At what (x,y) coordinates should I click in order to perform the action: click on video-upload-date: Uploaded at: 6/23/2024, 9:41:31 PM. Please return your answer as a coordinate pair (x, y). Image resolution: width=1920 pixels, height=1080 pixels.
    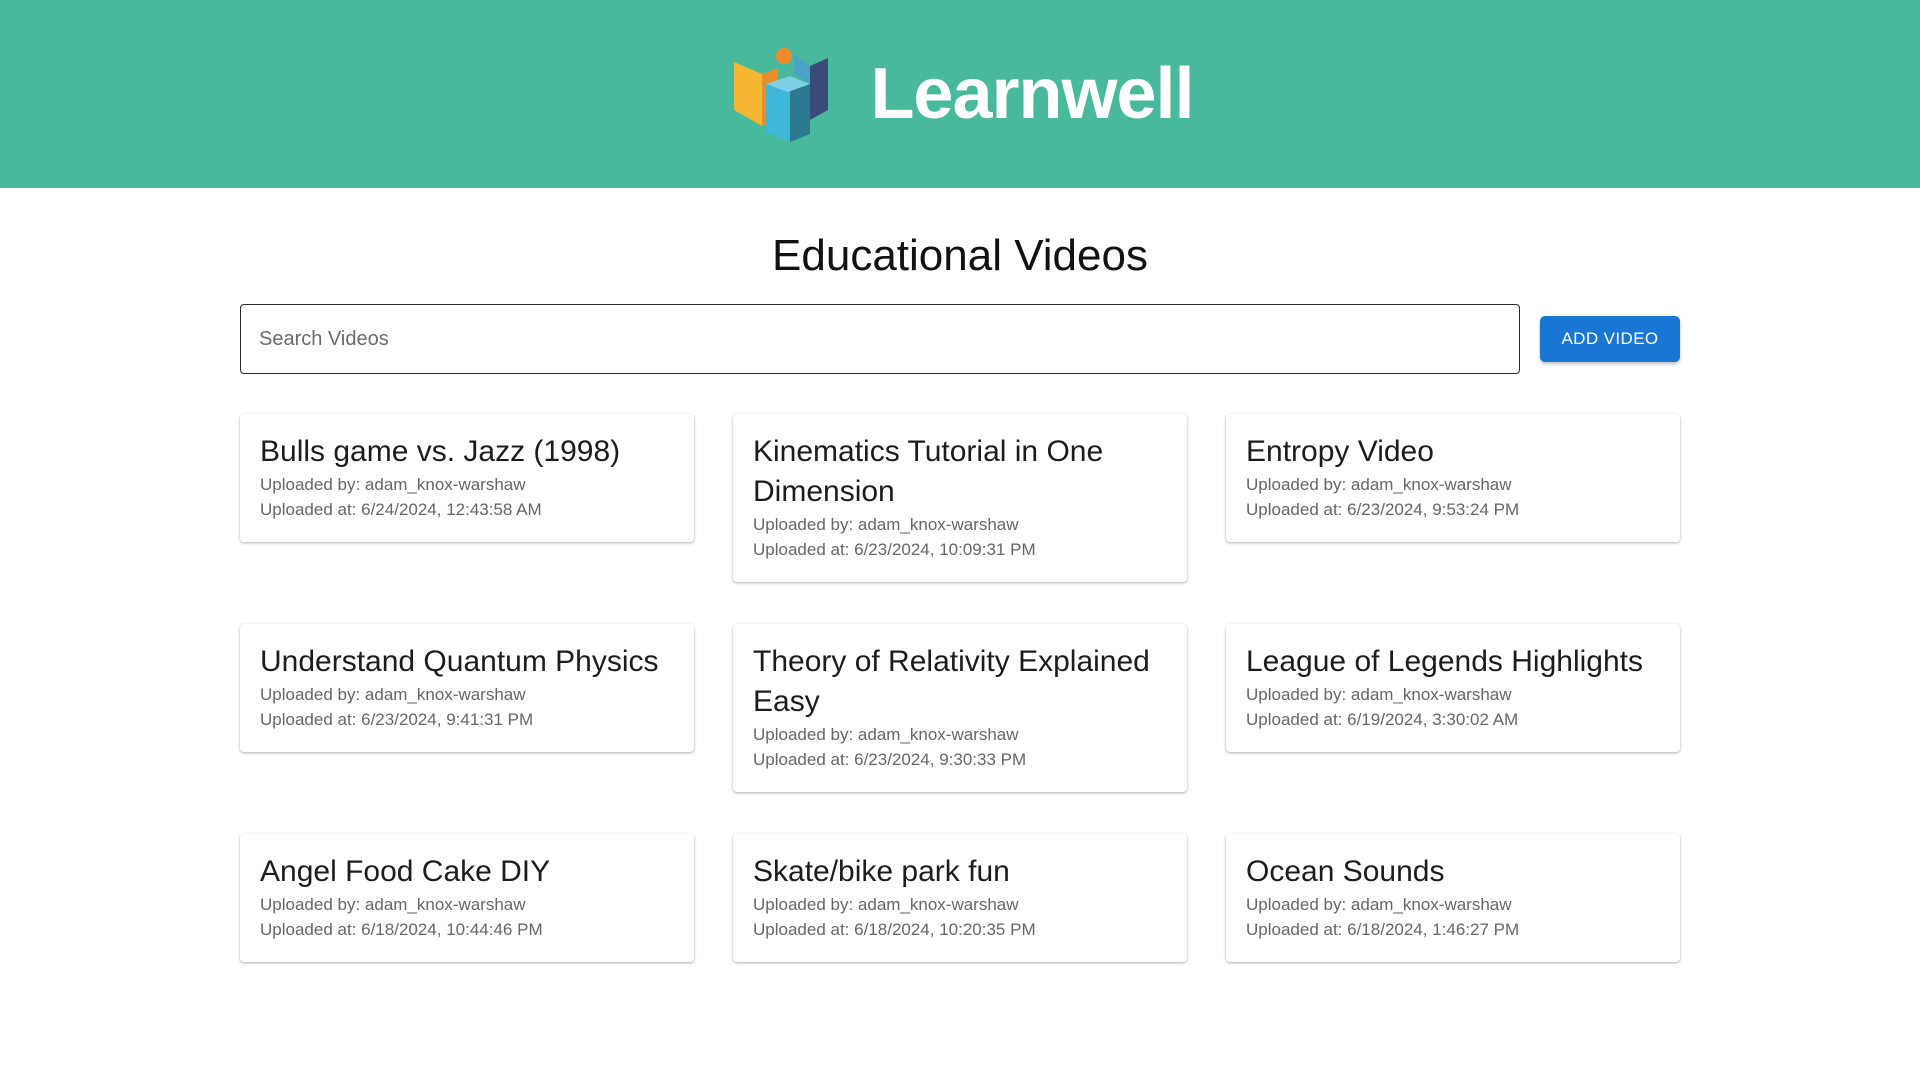
    Looking at the image, I should click on (397, 719).